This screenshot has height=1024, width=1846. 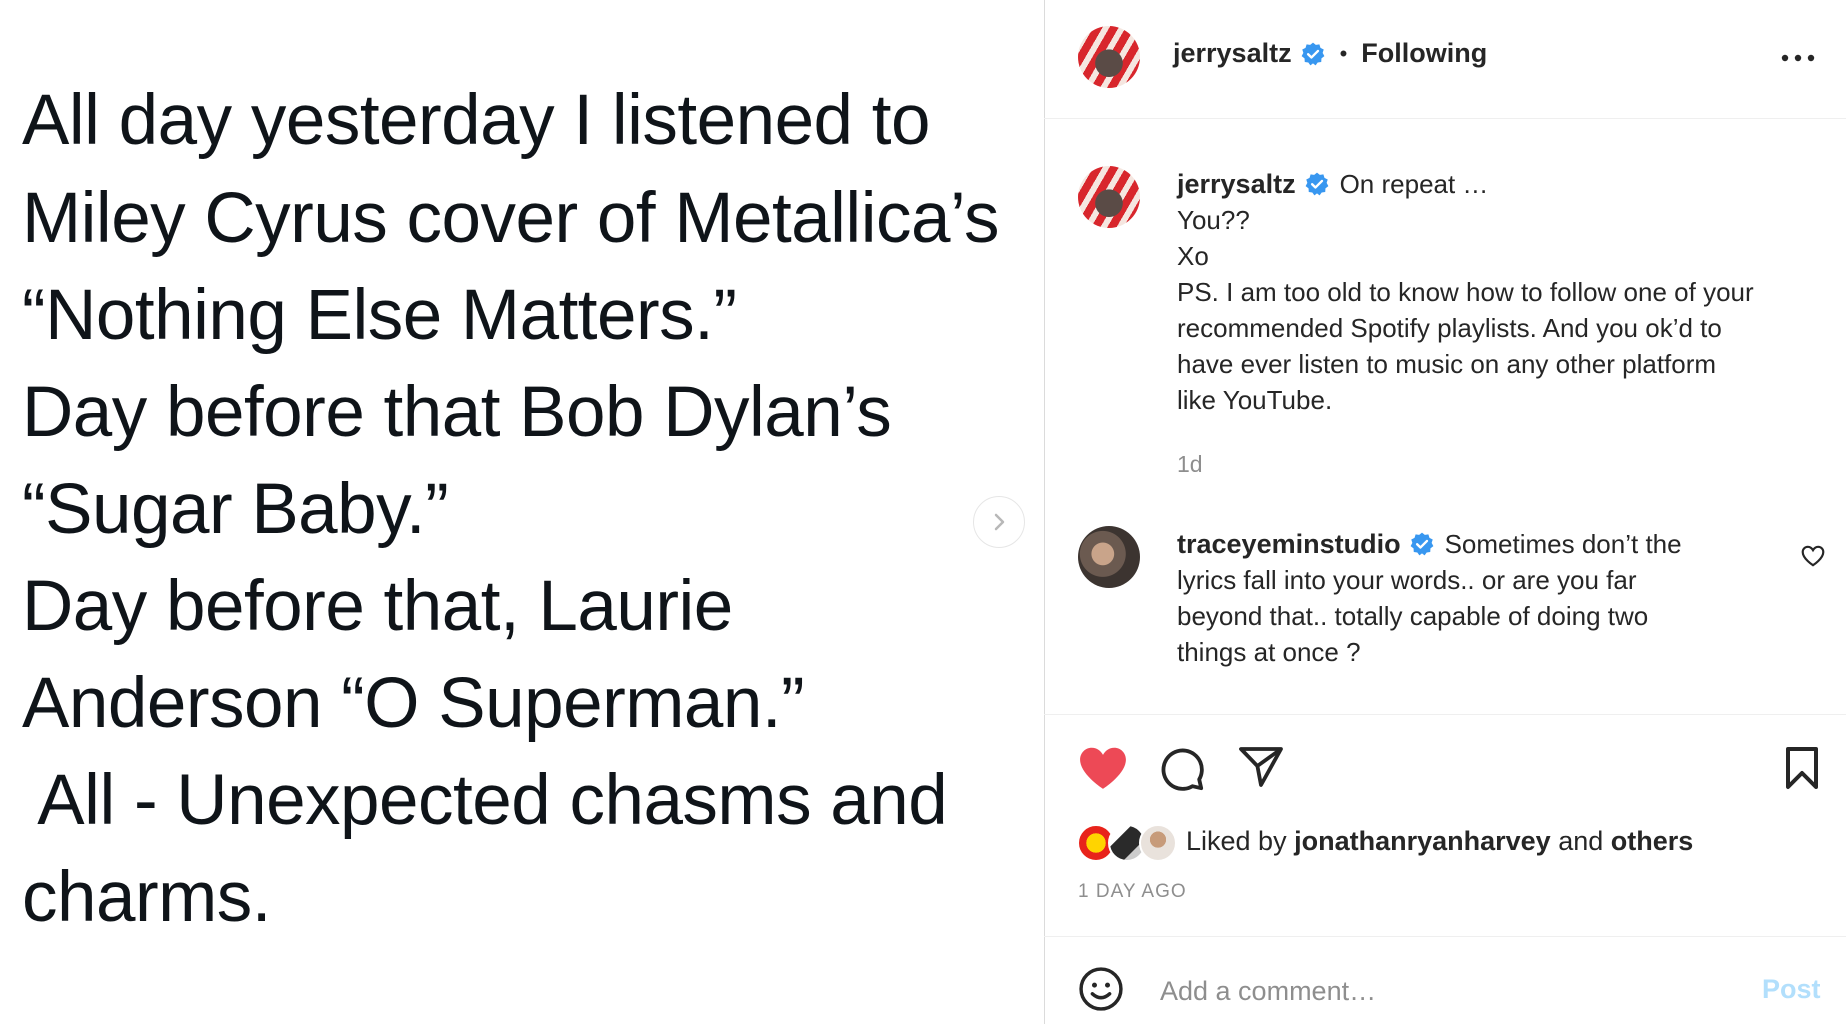 I want to click on liked-by-user: jonathanryanharvey, so click(x=1422, y=841).